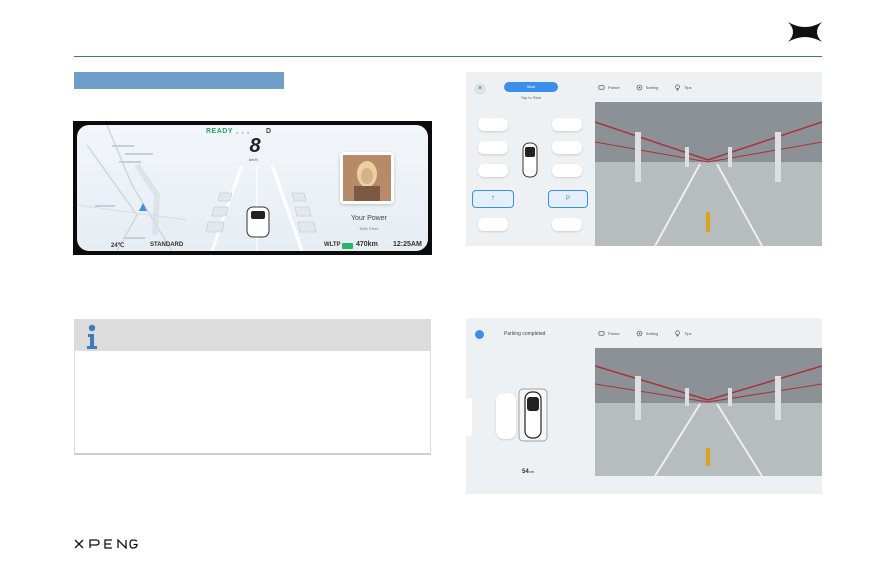 This screenshot has height=567, width=896. I want to click on parking-slot-selected: ⇡, so click(493, 199).